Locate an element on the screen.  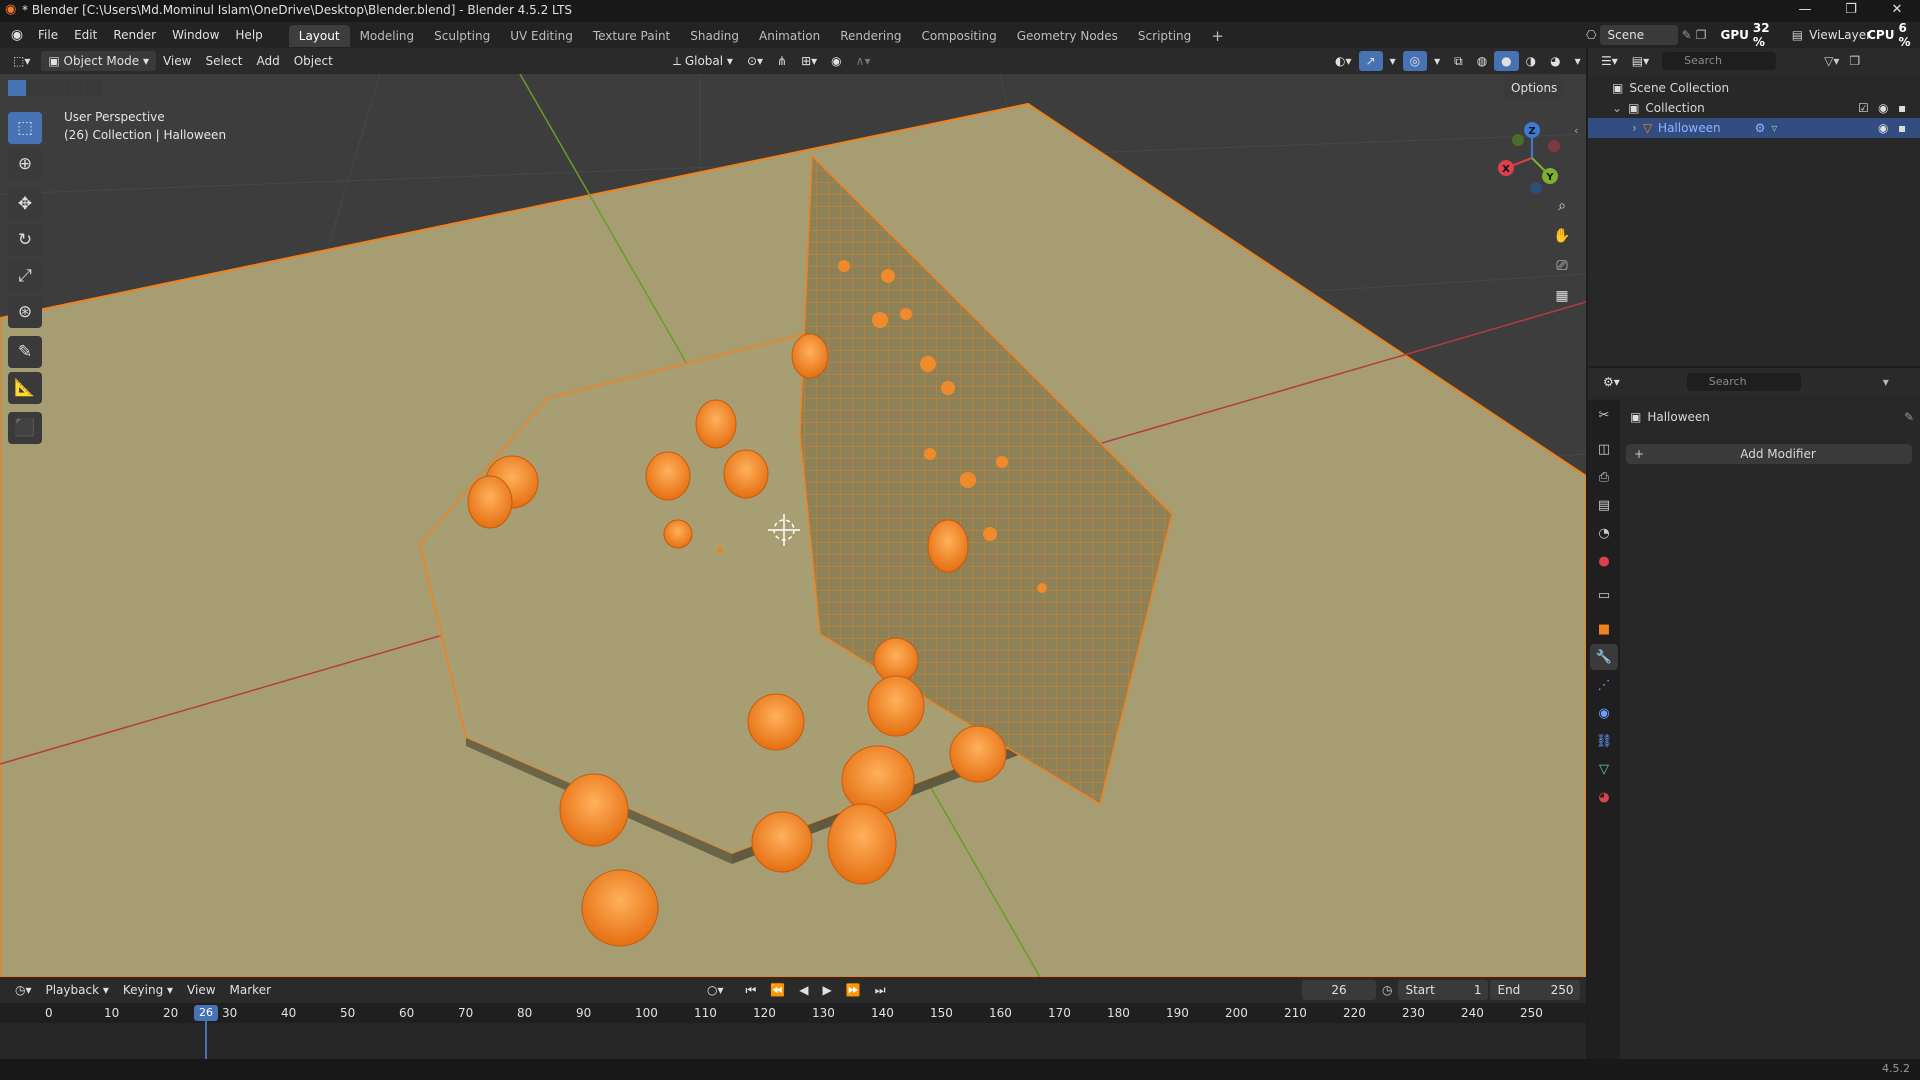
collection-eye-icon: ◉ is located at coordinates (1883, 108).